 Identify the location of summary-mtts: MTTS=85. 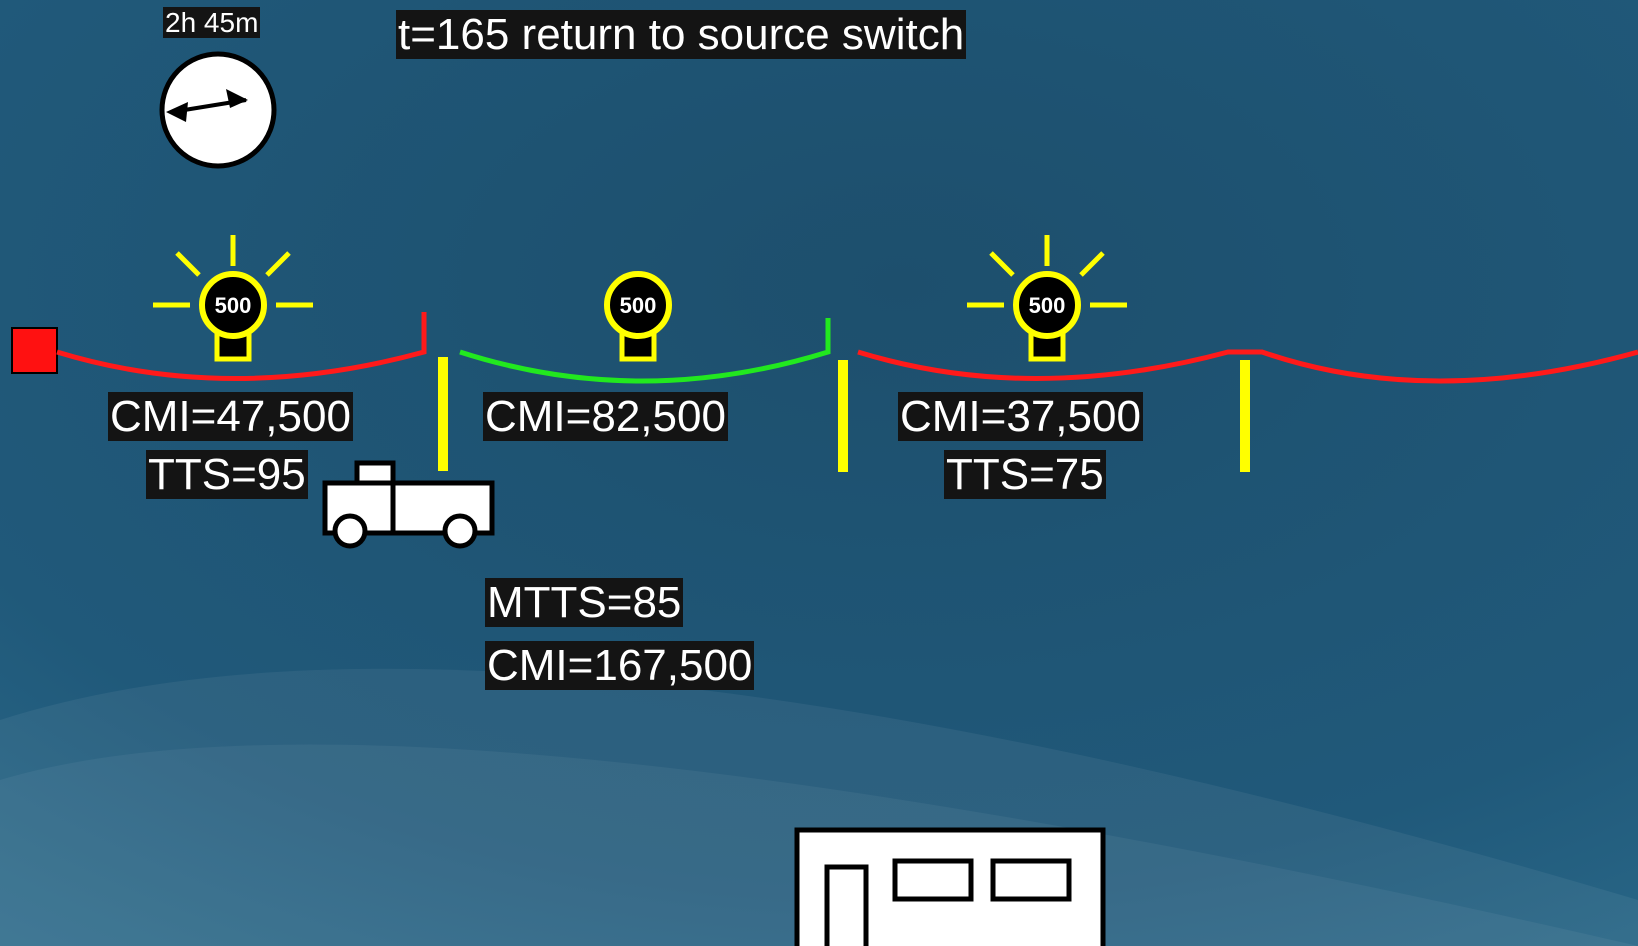
(584, 603).